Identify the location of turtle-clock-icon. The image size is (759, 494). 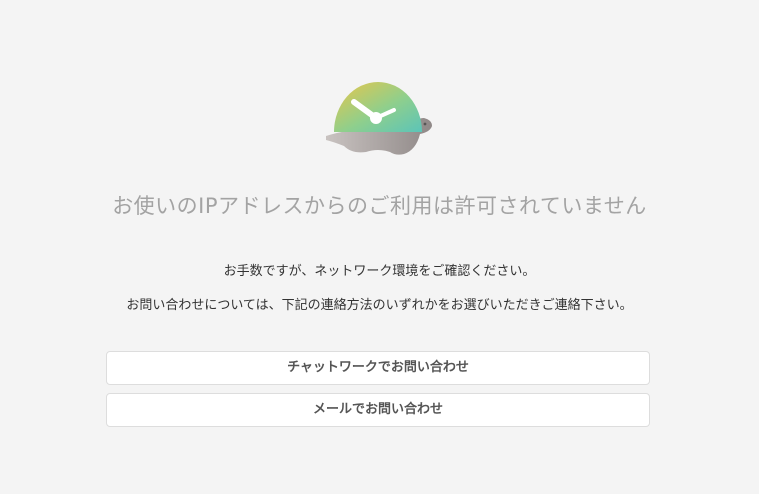
(380, 115).